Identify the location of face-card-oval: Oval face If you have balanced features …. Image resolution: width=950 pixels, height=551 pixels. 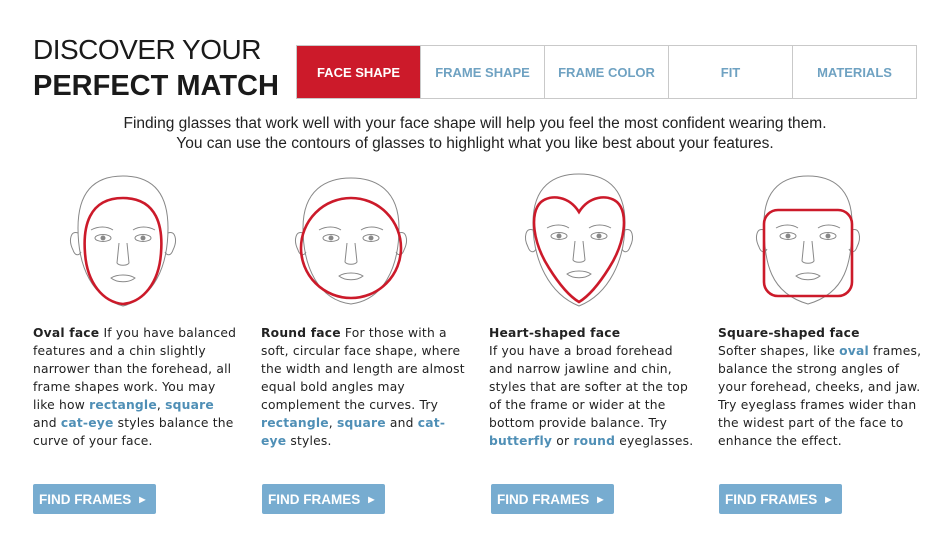
(135, 309).